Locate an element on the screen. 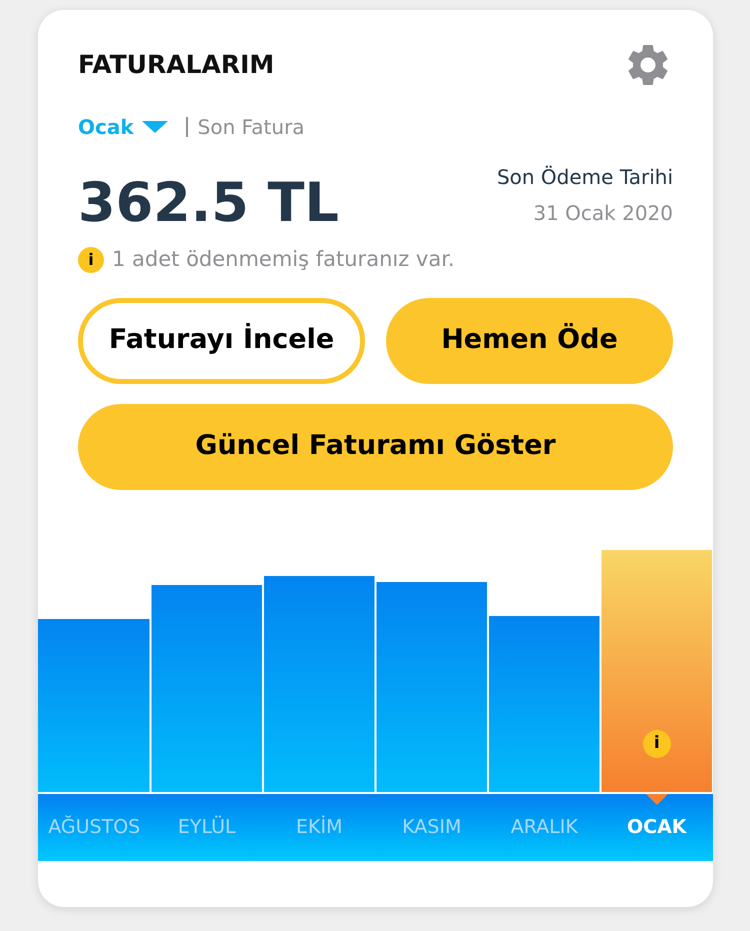  amount: 362.5 TL is located at coordinates (208, 203).